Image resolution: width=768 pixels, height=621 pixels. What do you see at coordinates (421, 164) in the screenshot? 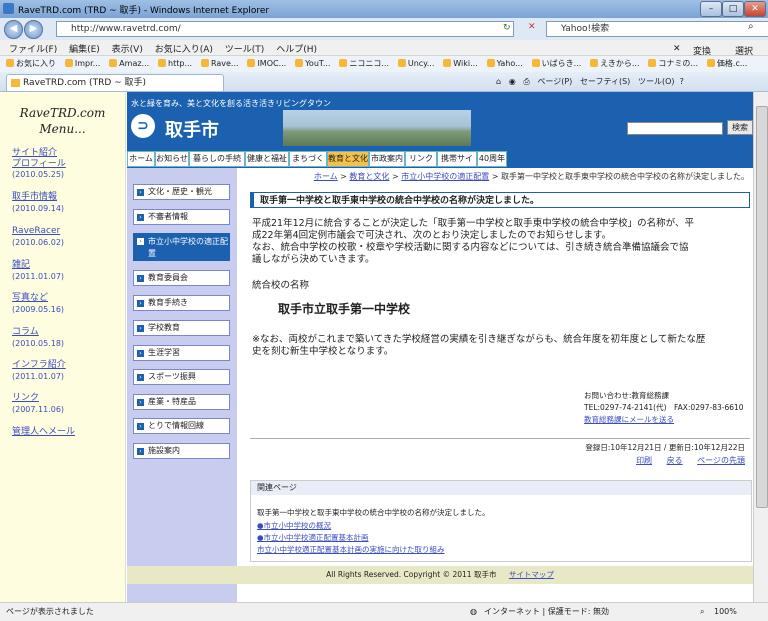
I see `gnav-links: リンク集` at bounding box center [421, 164].